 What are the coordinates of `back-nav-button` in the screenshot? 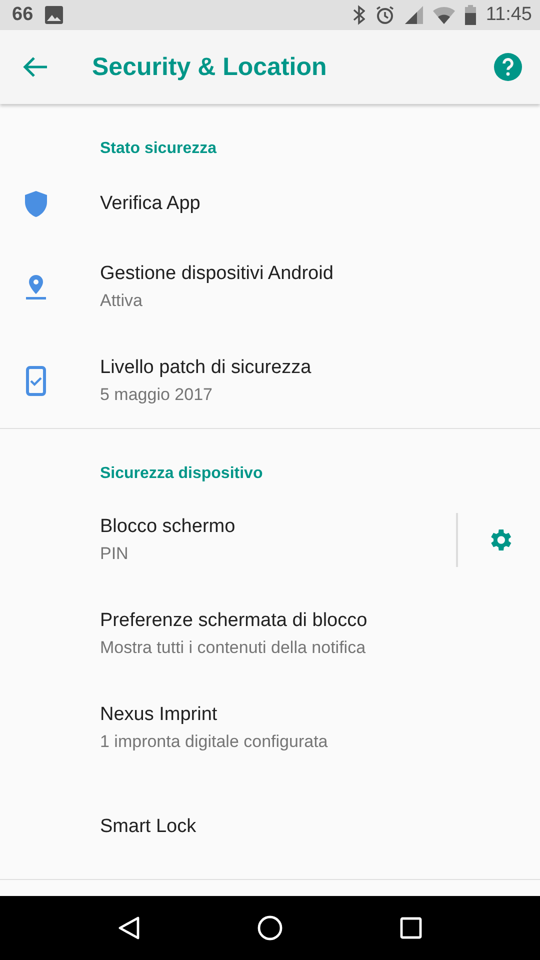 It's located at (129, 928).